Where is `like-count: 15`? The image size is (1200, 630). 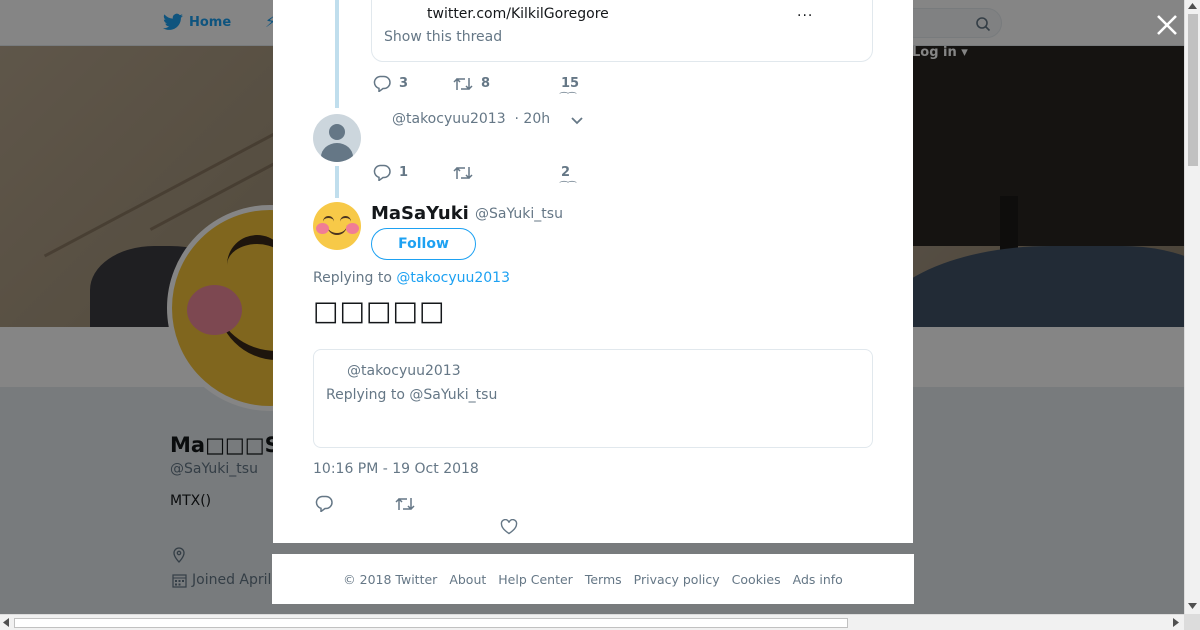 like-count: 15 is located at coordinates (570, 83).